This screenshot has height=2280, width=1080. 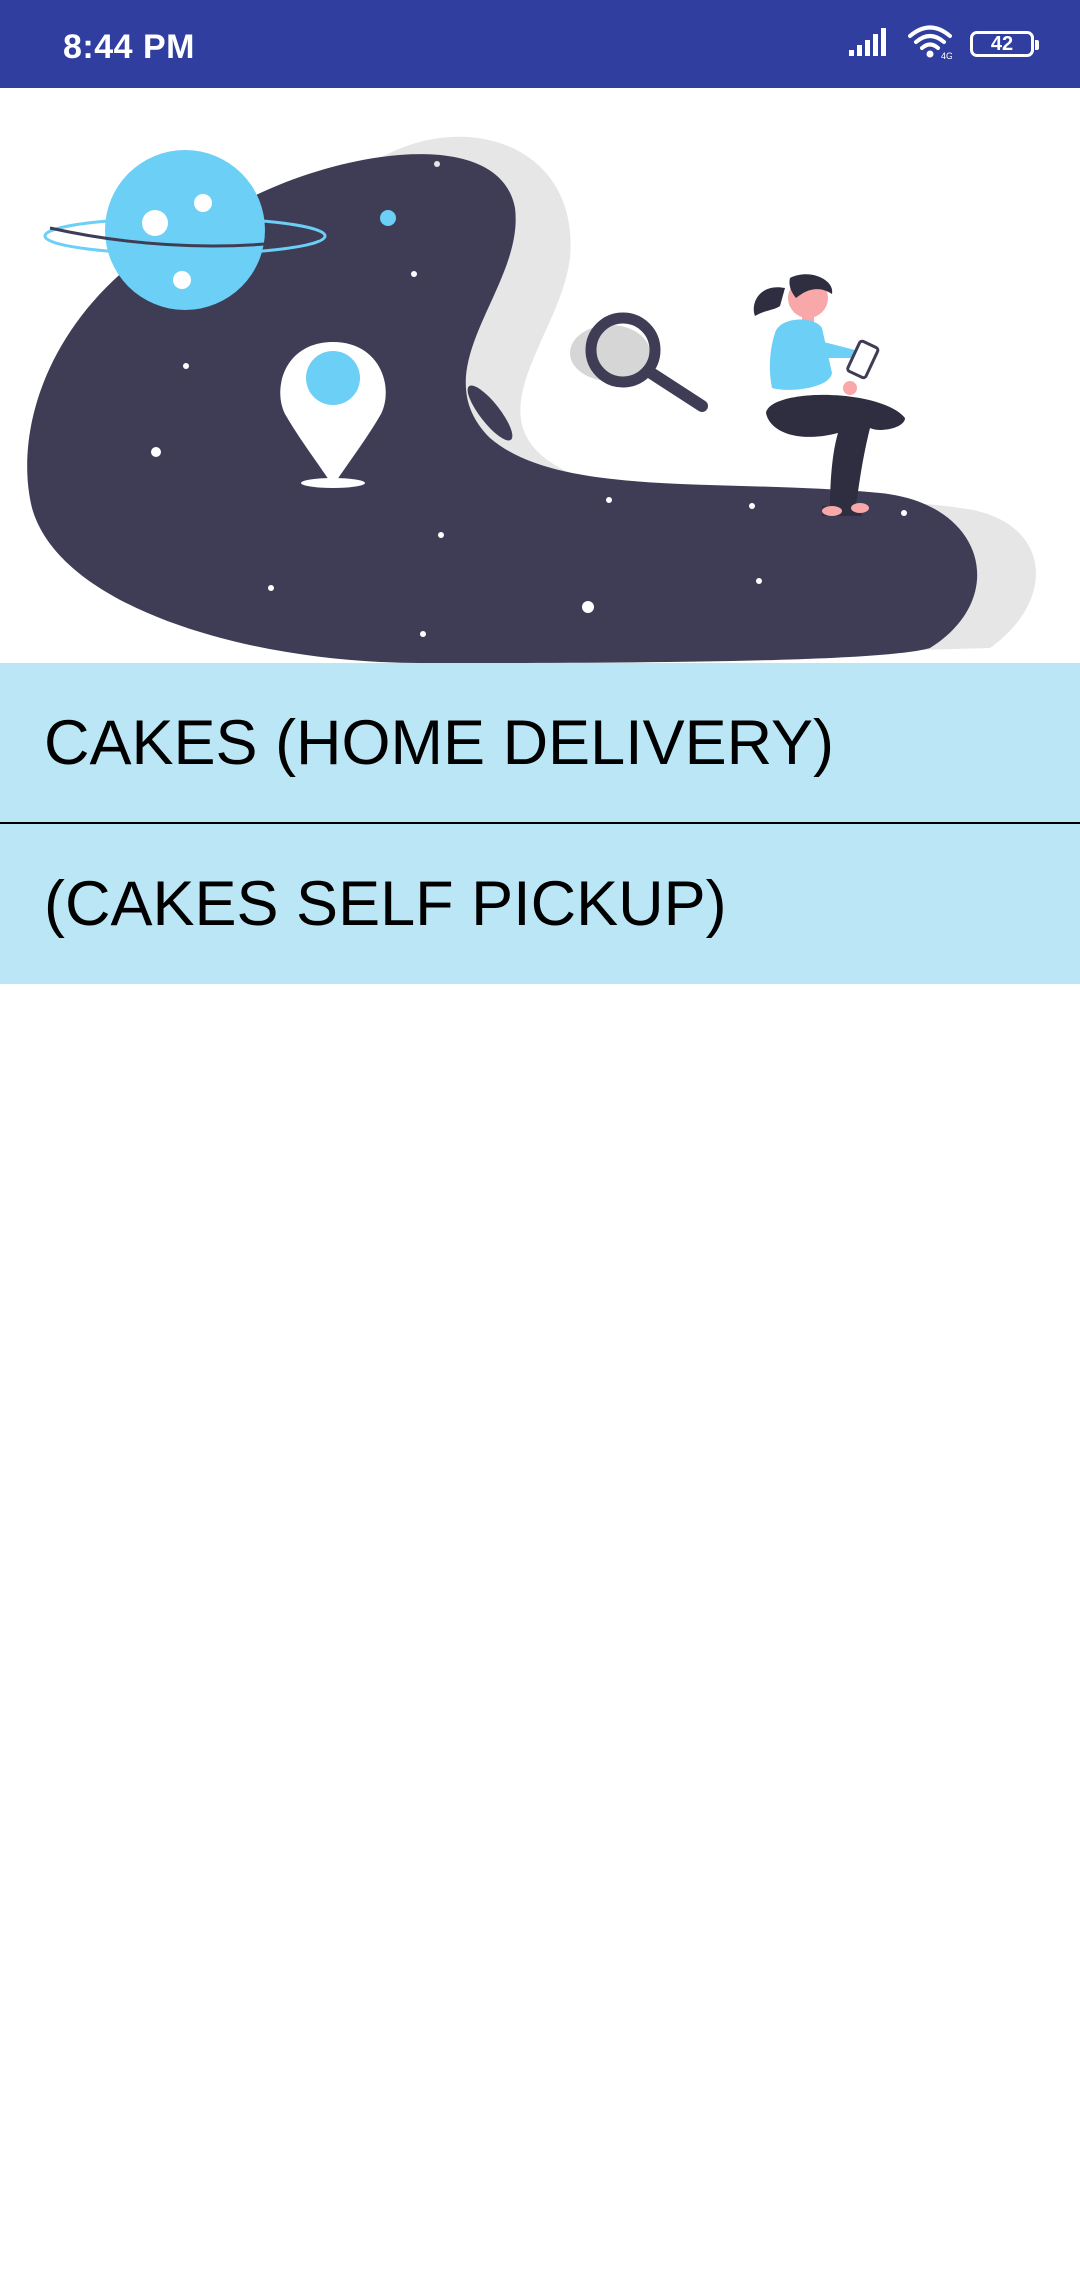 I want to click on home-delivery-option: CAKES (HOME DELIVERY), so click(x=540, y=742).